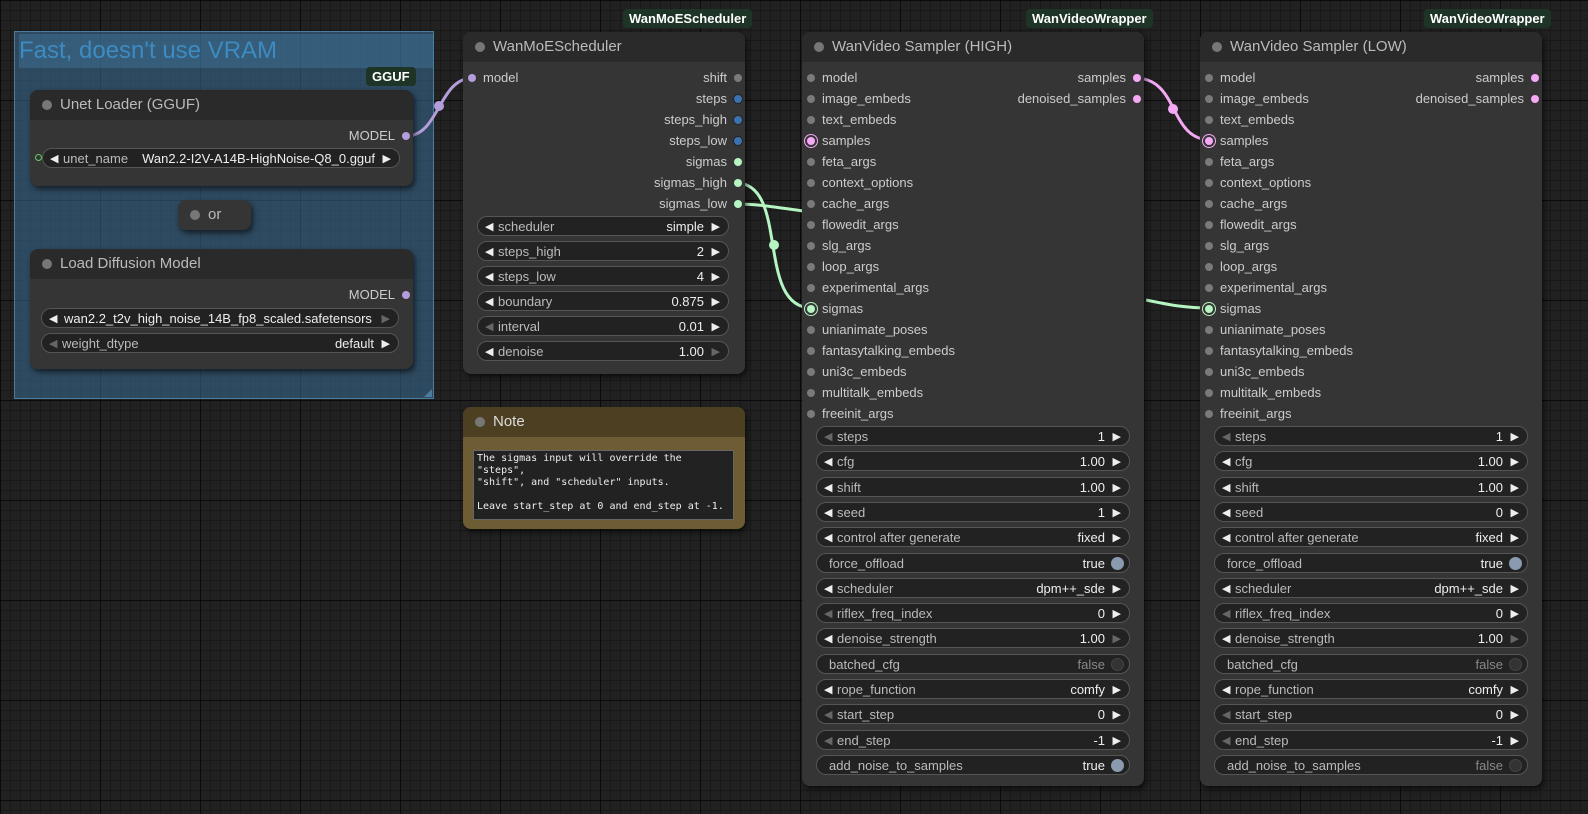 This screenshot has width=1588, height=814. I want to click on link-sigmas-high, so click(774, 245).